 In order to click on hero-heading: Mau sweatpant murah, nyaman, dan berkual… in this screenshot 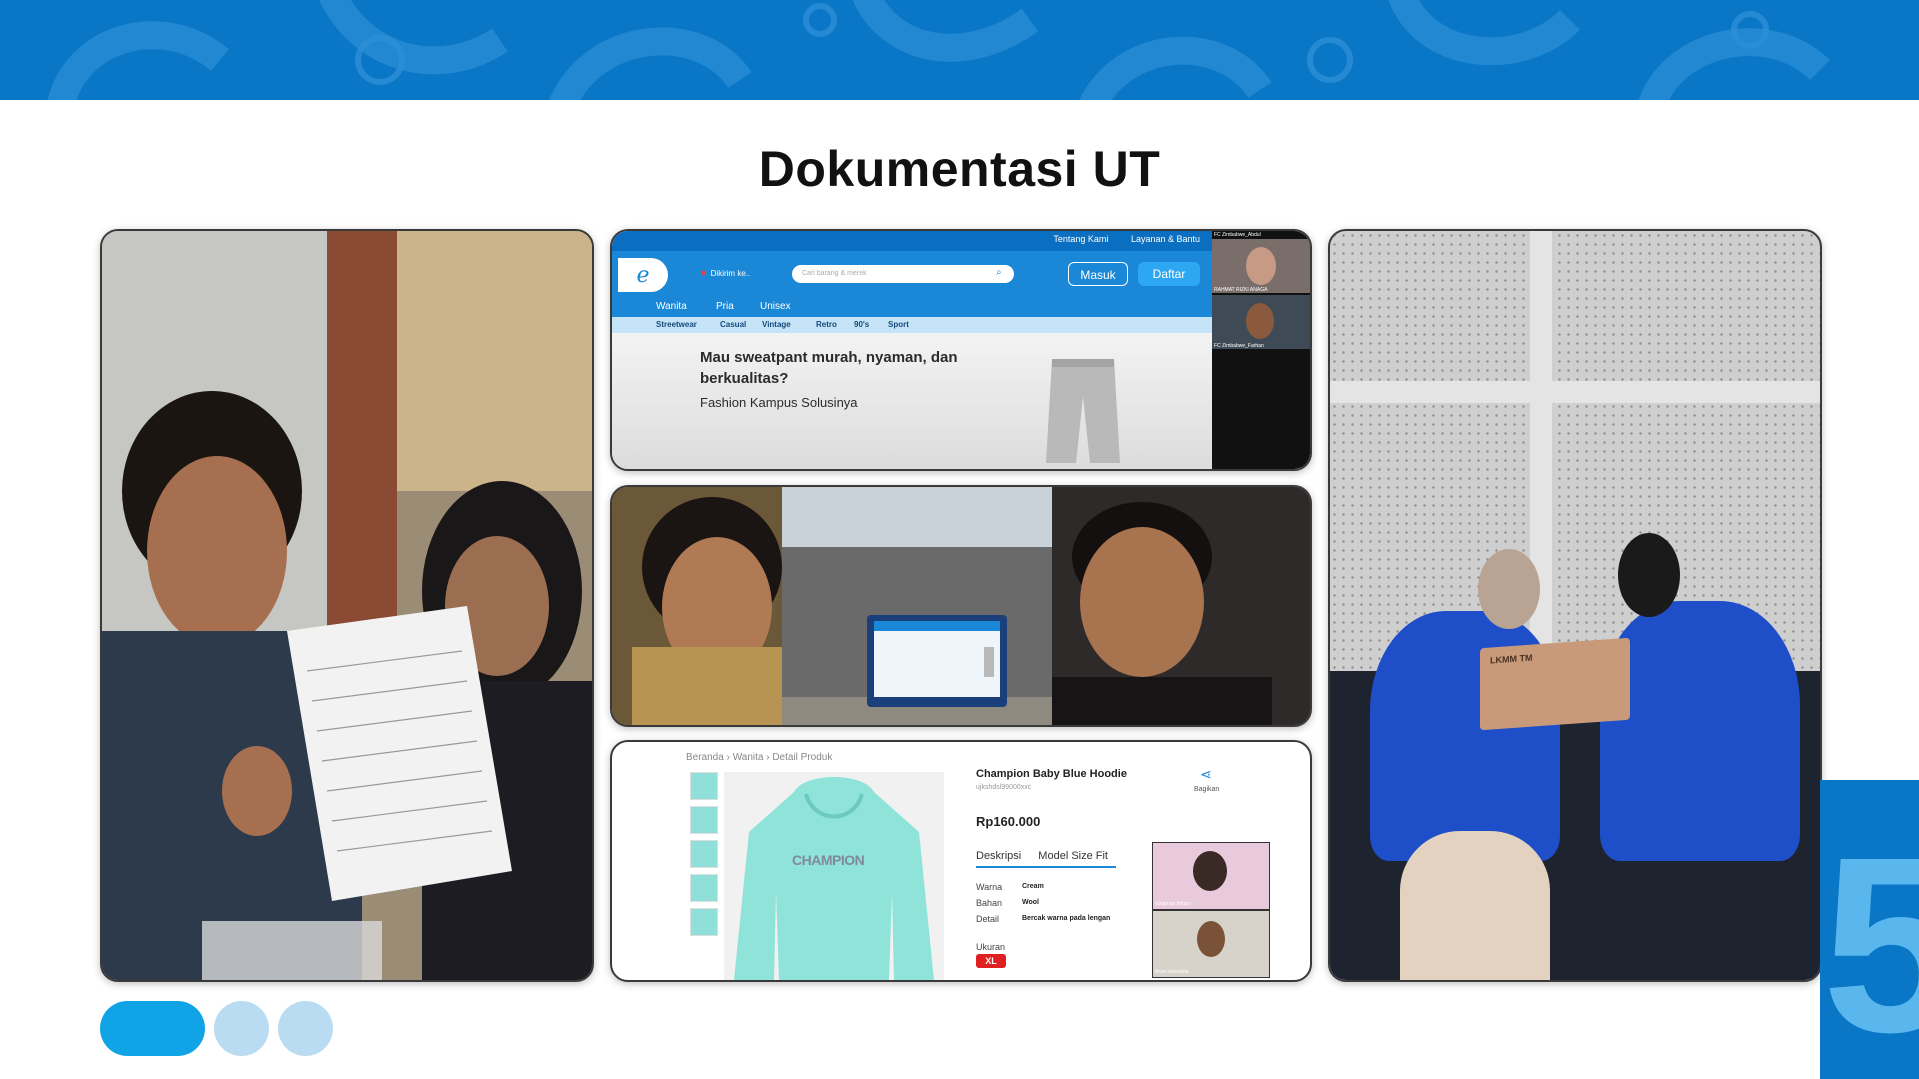, I will do `click(829, 368)`.